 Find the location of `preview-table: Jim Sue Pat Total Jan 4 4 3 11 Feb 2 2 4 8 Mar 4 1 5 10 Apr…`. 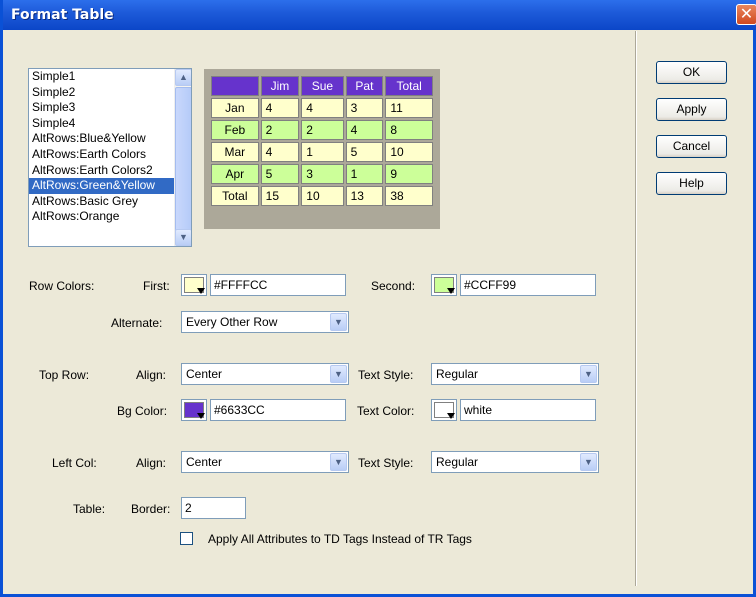

preview-table: Jim Sue Pat Total Jan 4 4 3 11 Feb 2 2 4 8 Mar 4 1 5 10 Apr… is located at coordinates (322, 141).